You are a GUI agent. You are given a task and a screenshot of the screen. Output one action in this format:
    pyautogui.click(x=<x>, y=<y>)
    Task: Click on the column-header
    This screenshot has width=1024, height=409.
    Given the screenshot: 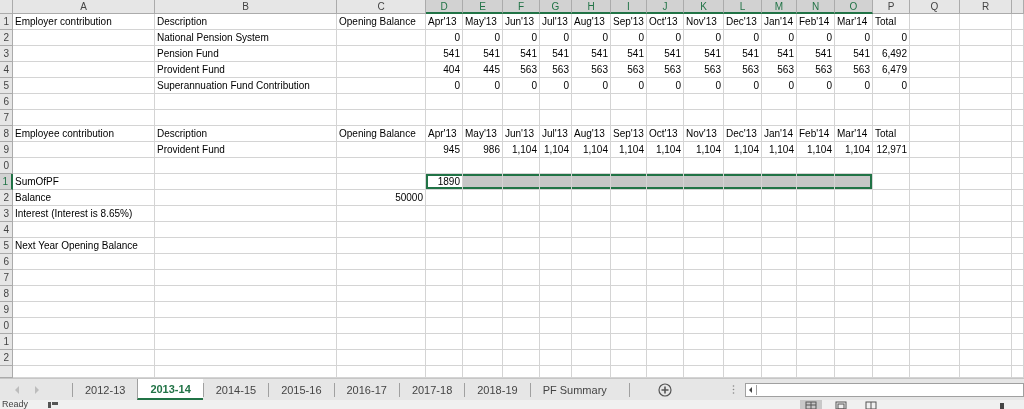 What is the action you would take?
    pyautogui.click(x=1018, y=7)
    